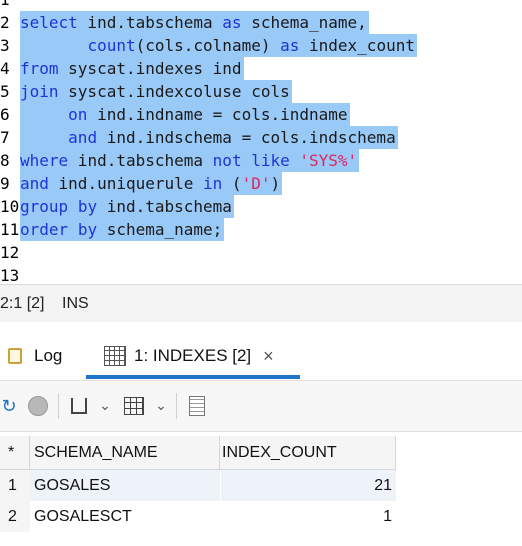  Describe the element at coordinates (5, 114) in the screenshot. I see `line-number: 6` at that location.